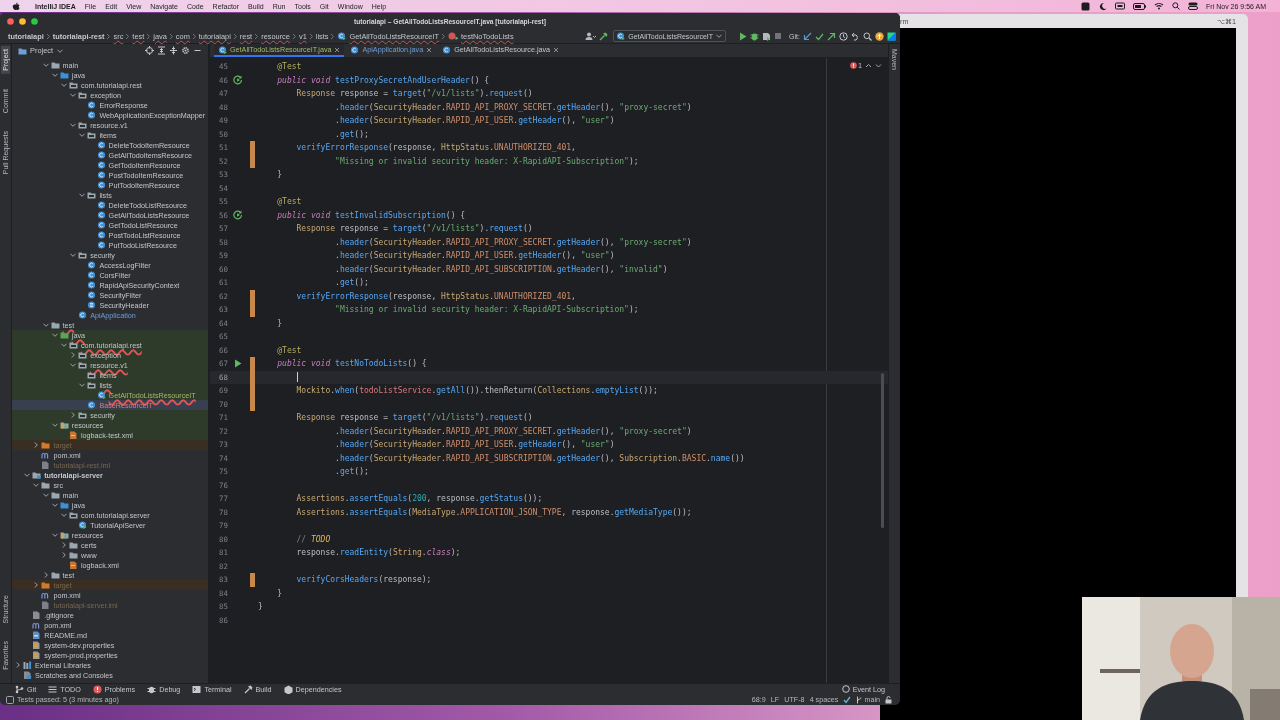  What do you see at coordinates (843, 36) in the screenshot?
I see `history-icon` at bounding box center [843, 36].